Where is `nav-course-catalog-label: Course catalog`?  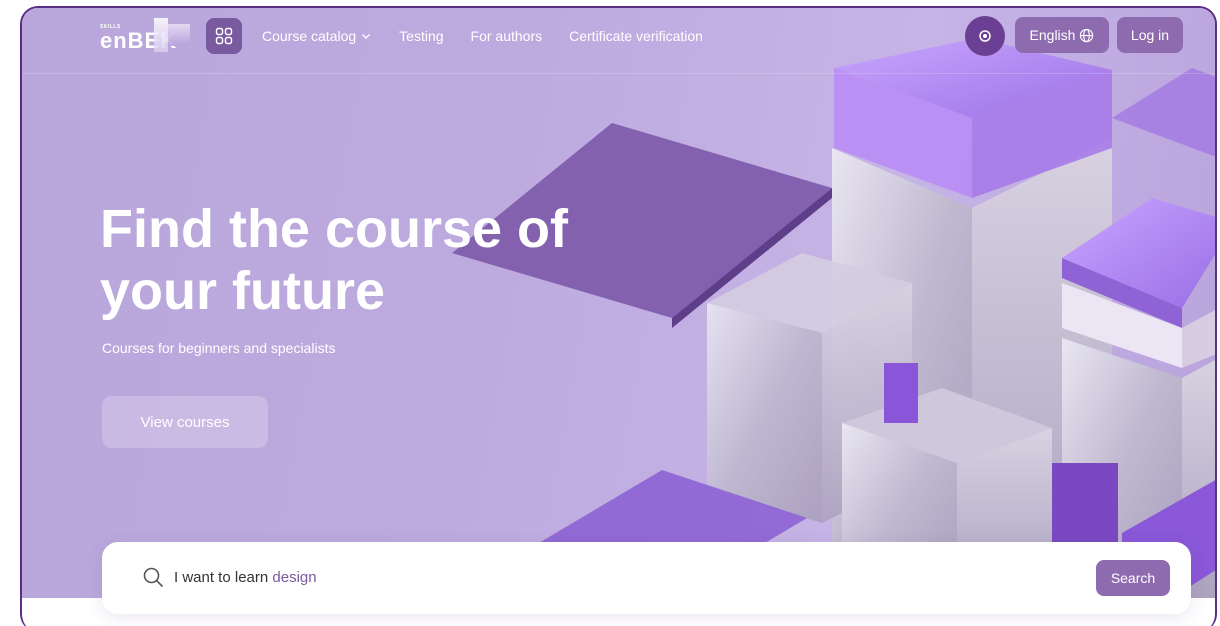
nav-course-catalog-label: Course catalog is located at coordinates (309, 36).